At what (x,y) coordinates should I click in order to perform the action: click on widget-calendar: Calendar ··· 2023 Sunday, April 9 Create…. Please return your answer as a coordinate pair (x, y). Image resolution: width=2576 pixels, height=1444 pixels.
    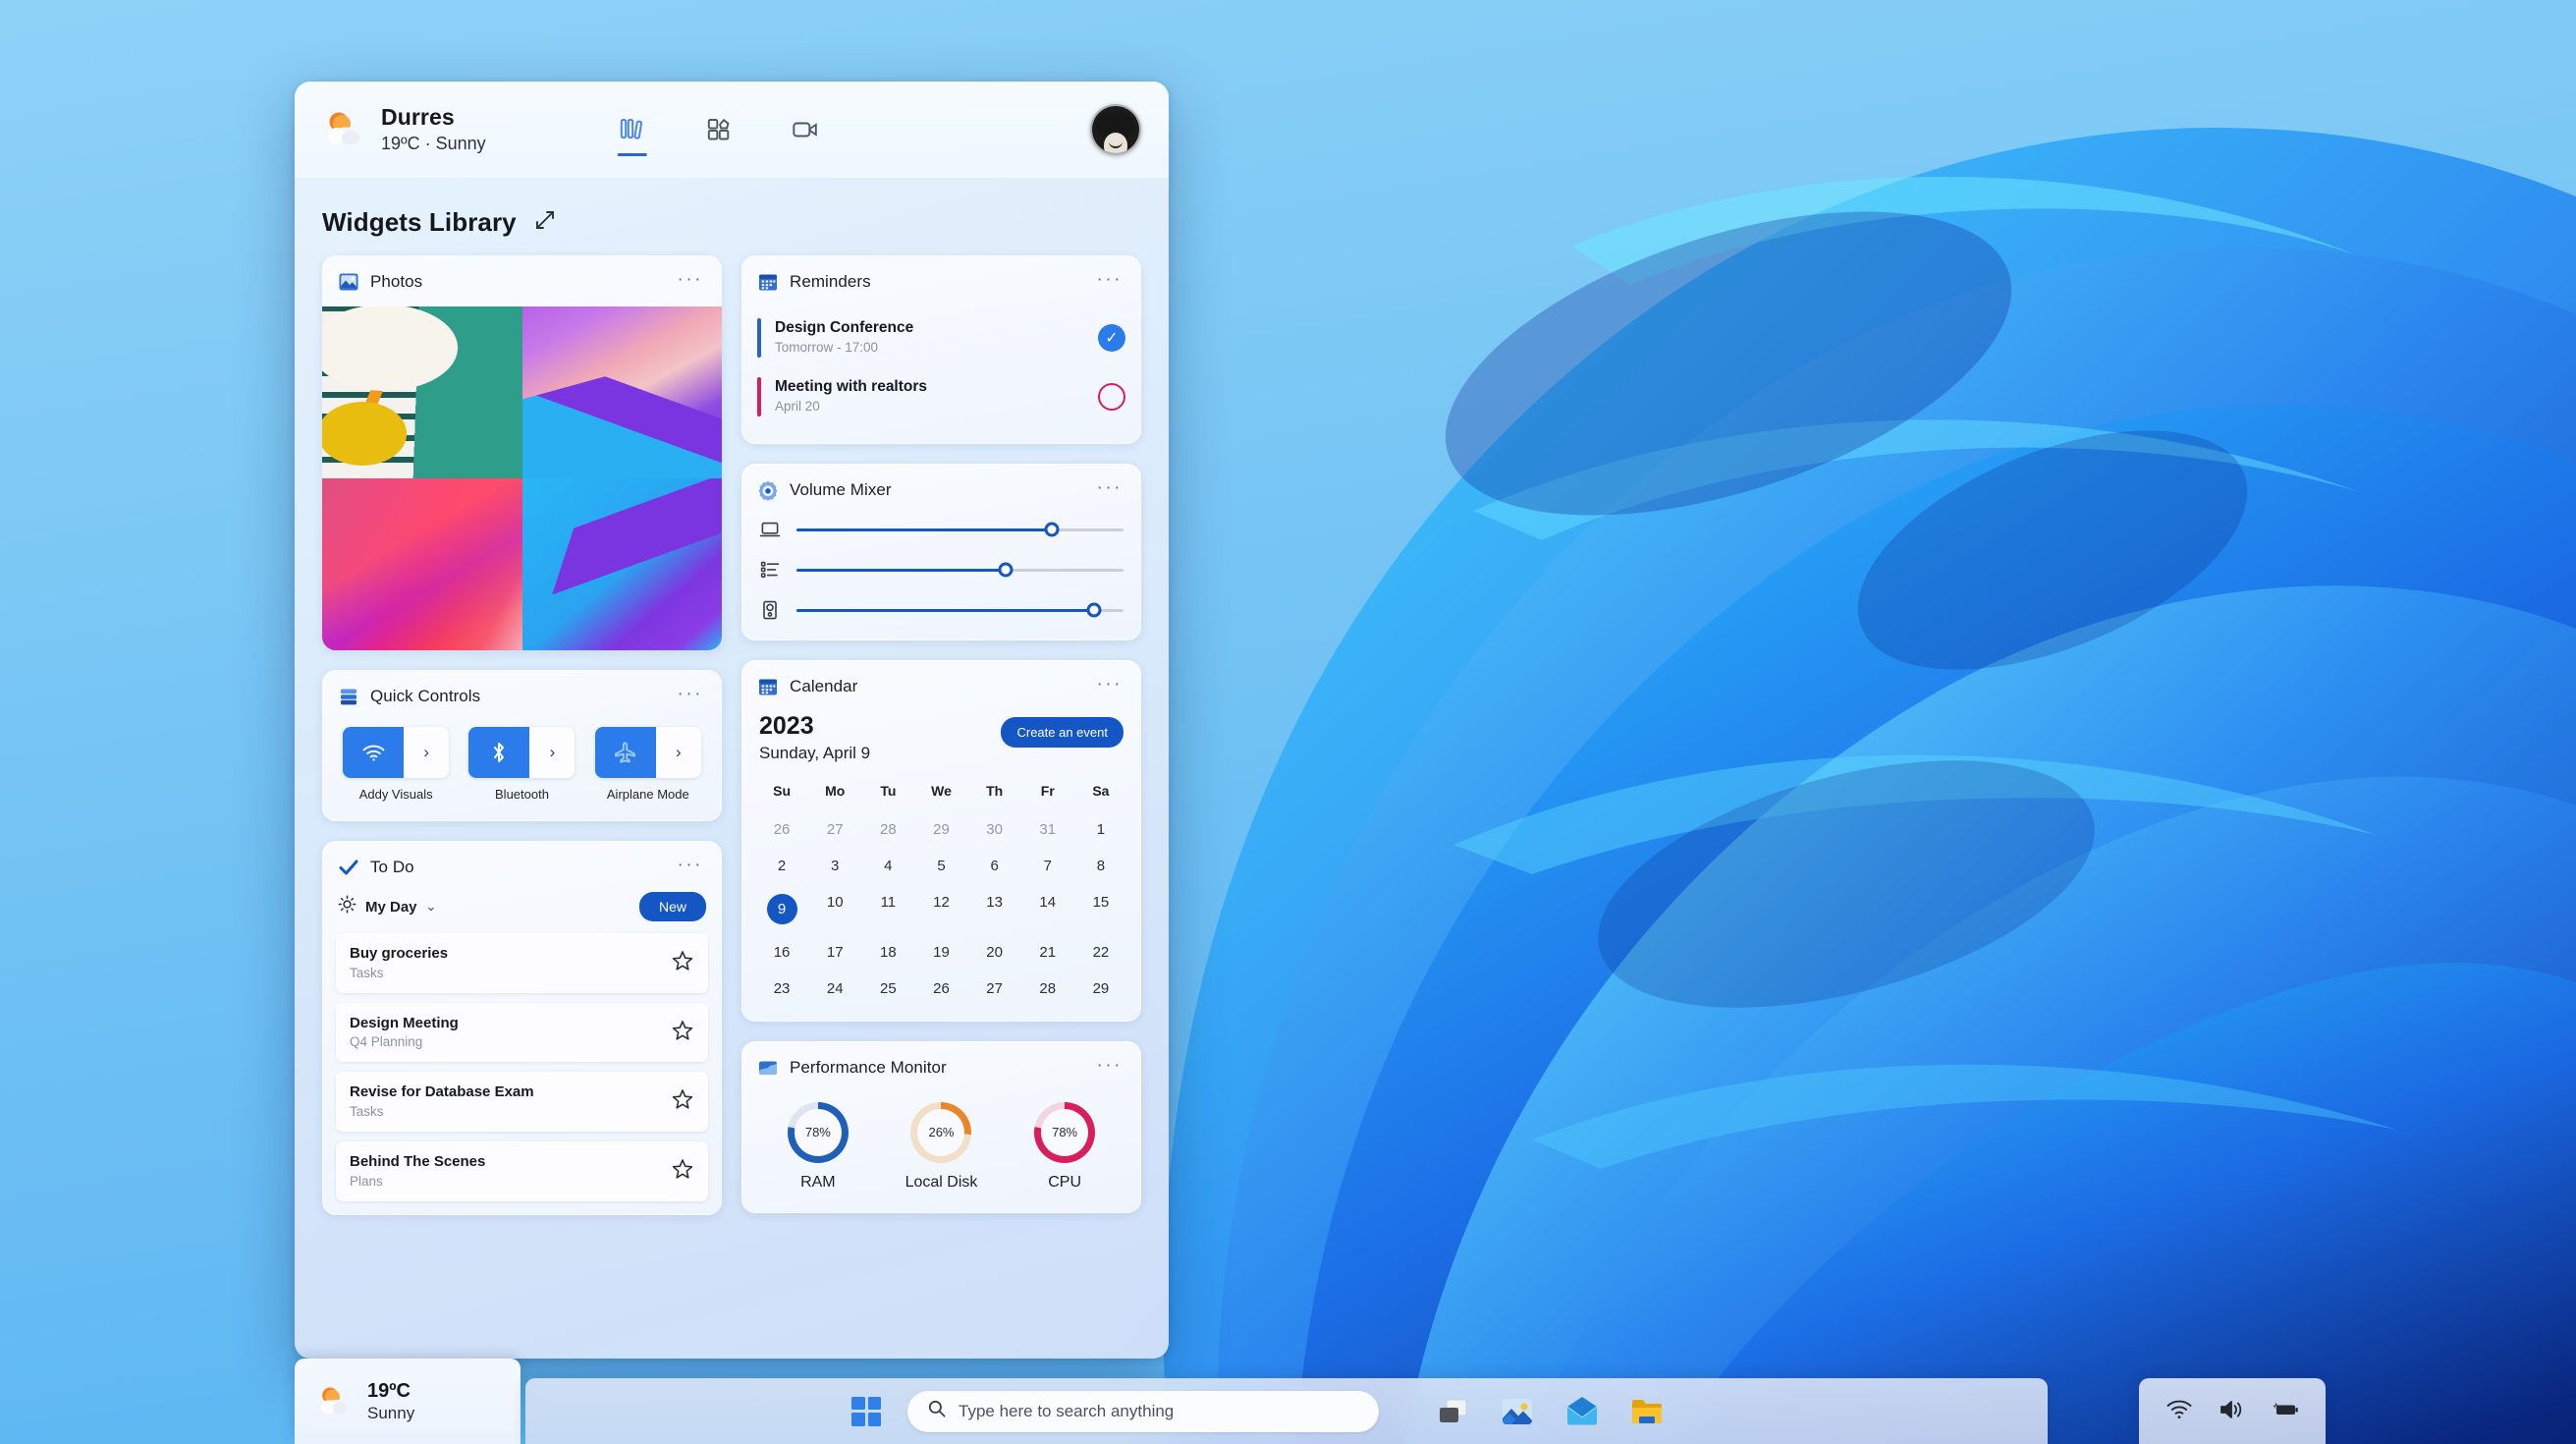
    Looking at the image, I should click on (941, 841).